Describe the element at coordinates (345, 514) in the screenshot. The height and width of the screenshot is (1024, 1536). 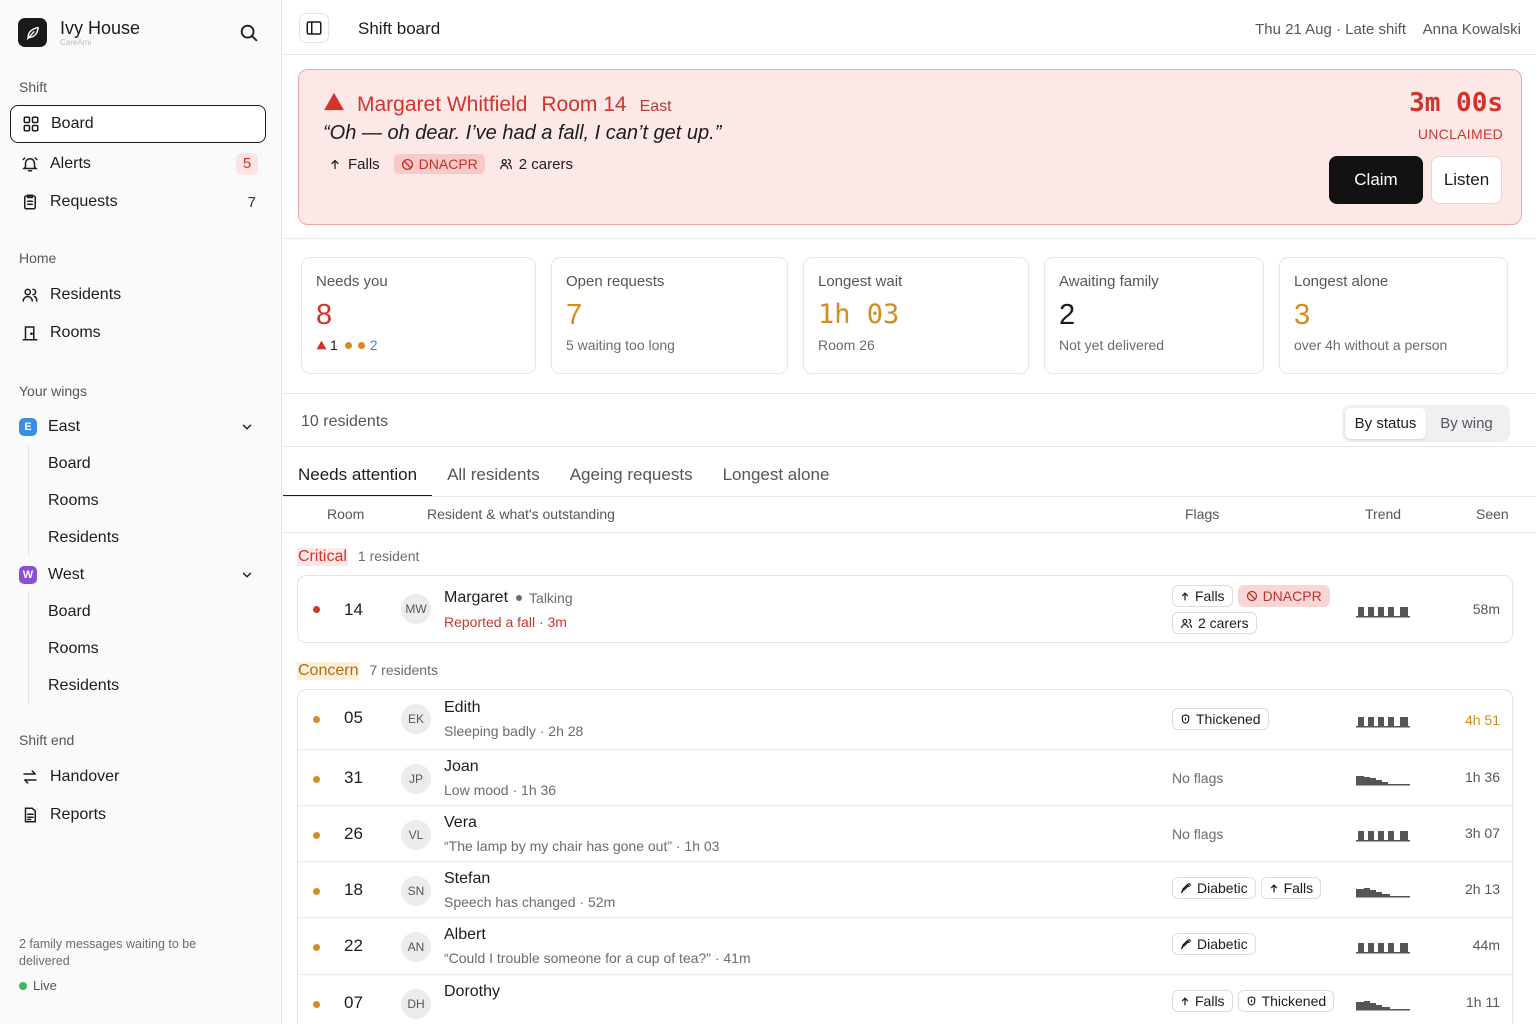
I see `column-room: Room` at that location.